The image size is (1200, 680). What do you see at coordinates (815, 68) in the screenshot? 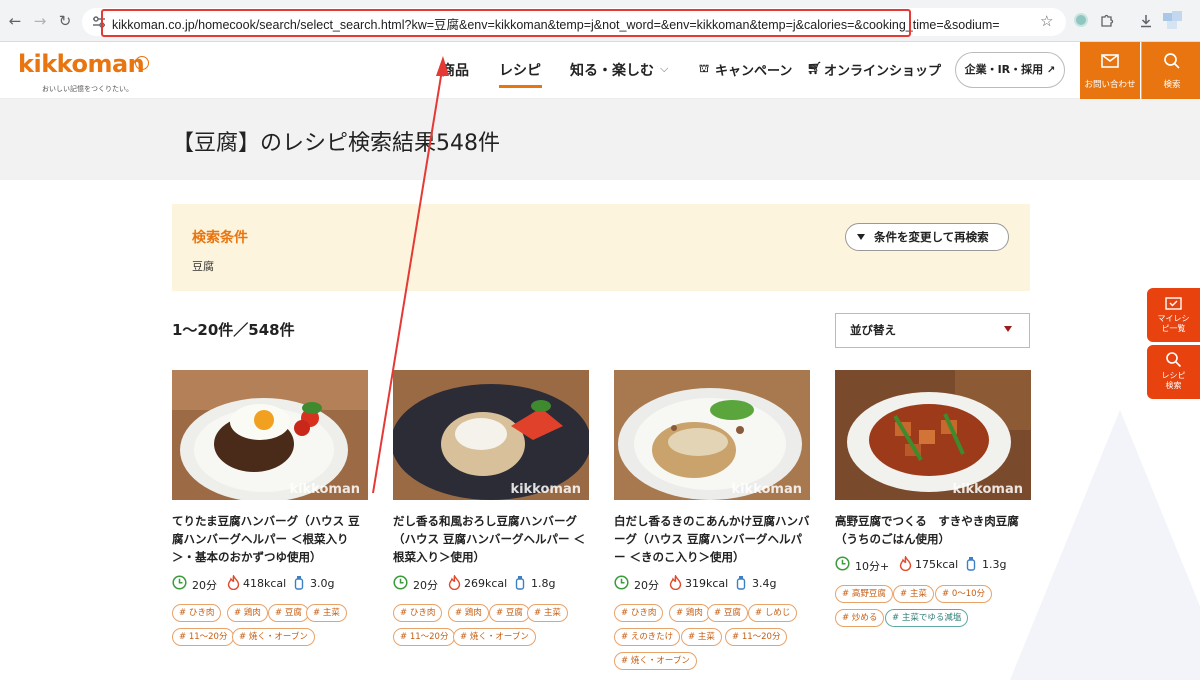
I see `cart-icon: 🛒︎` at bounding box center [815, 68].